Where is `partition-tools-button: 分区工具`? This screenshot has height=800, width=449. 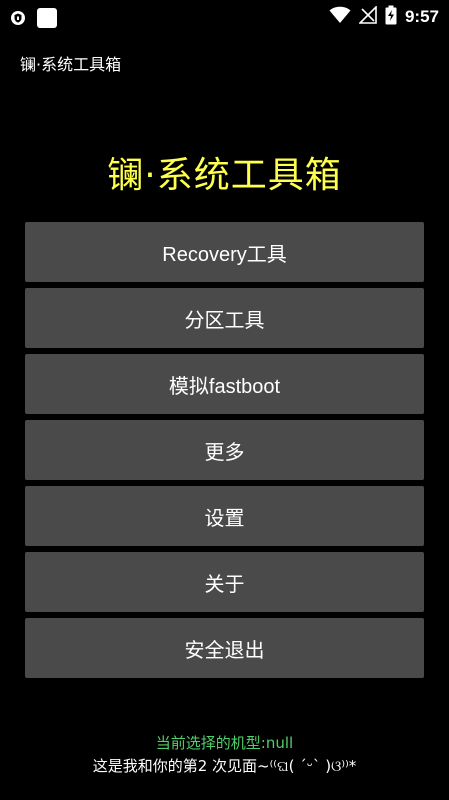
partition-tools-button: 分区工具 is located at coordinates (224, 318).